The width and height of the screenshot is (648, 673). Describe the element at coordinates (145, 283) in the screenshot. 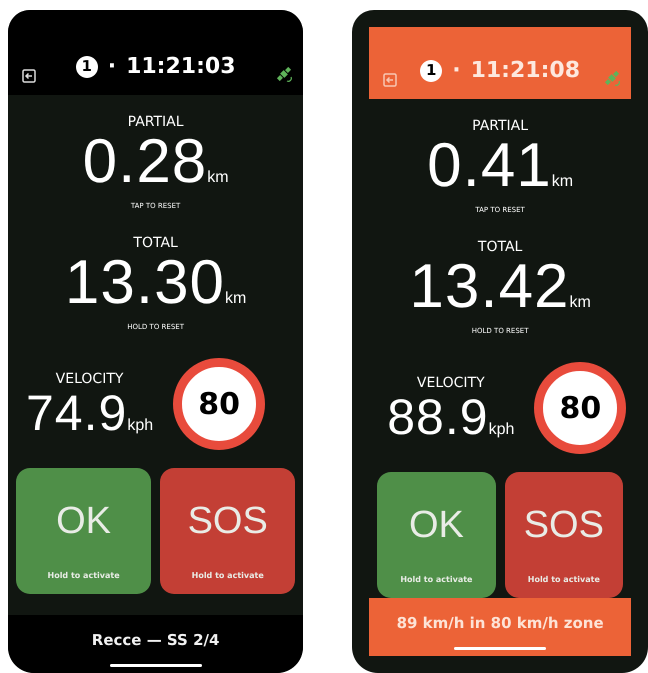

I see `total-distance-value: 13.30` at that location.